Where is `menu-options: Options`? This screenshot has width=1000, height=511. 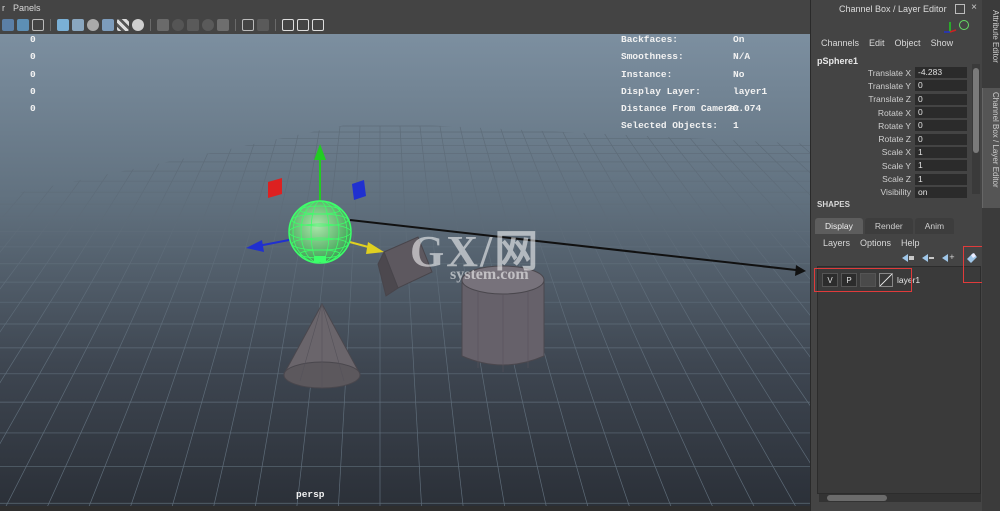 menu-options: Options is located at coordinates (875, 243).